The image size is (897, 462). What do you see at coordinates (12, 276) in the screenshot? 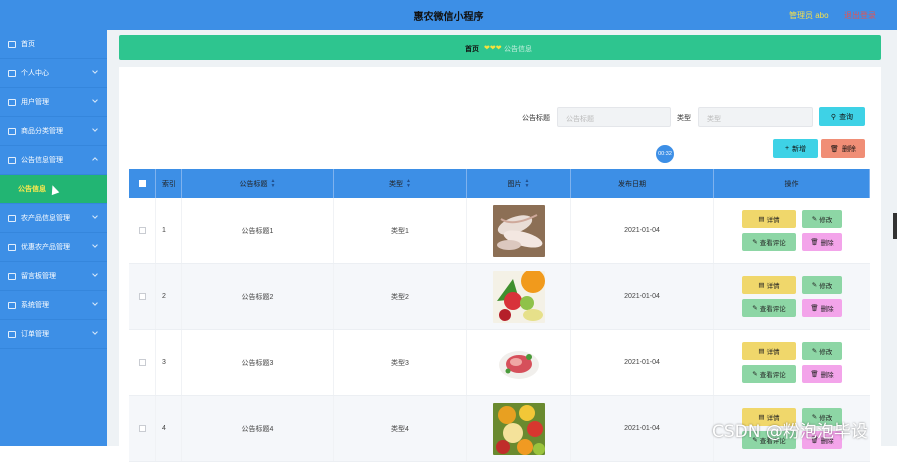
I see `message-icon` at bounding box center [12, 276].